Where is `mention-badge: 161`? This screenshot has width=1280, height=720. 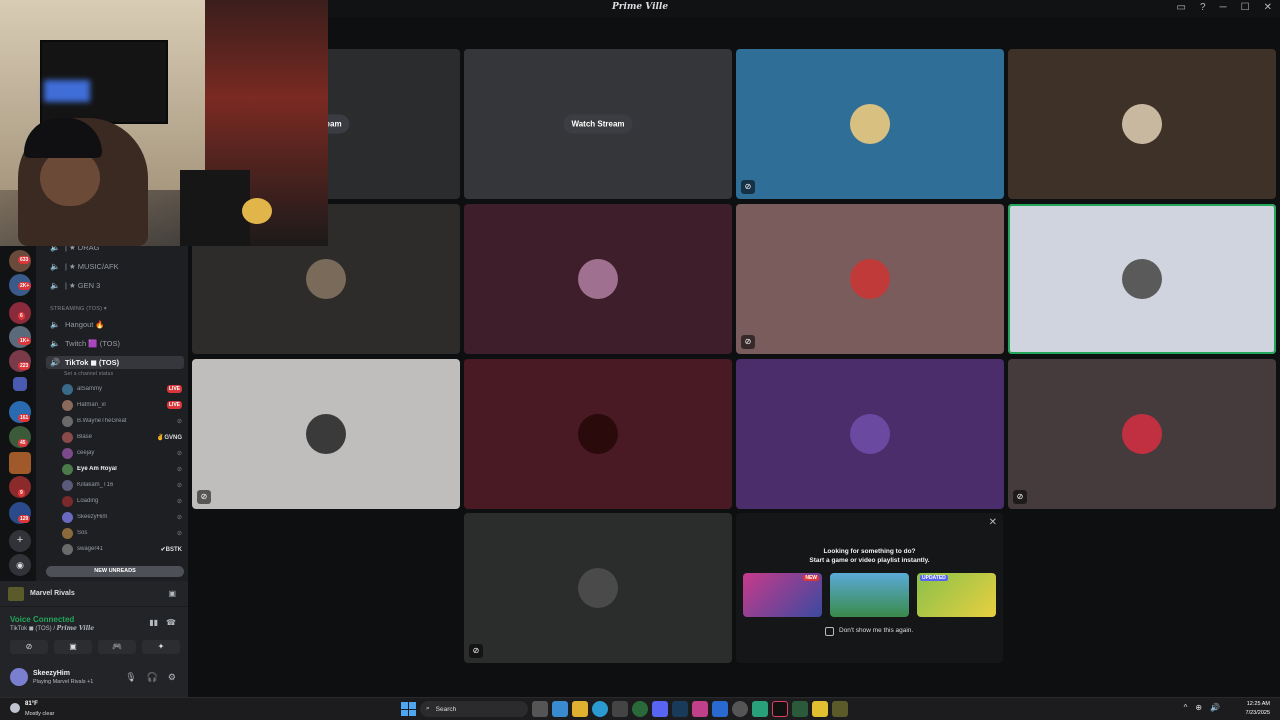 mention-badge: 161 is located at coordinates (24, 418).